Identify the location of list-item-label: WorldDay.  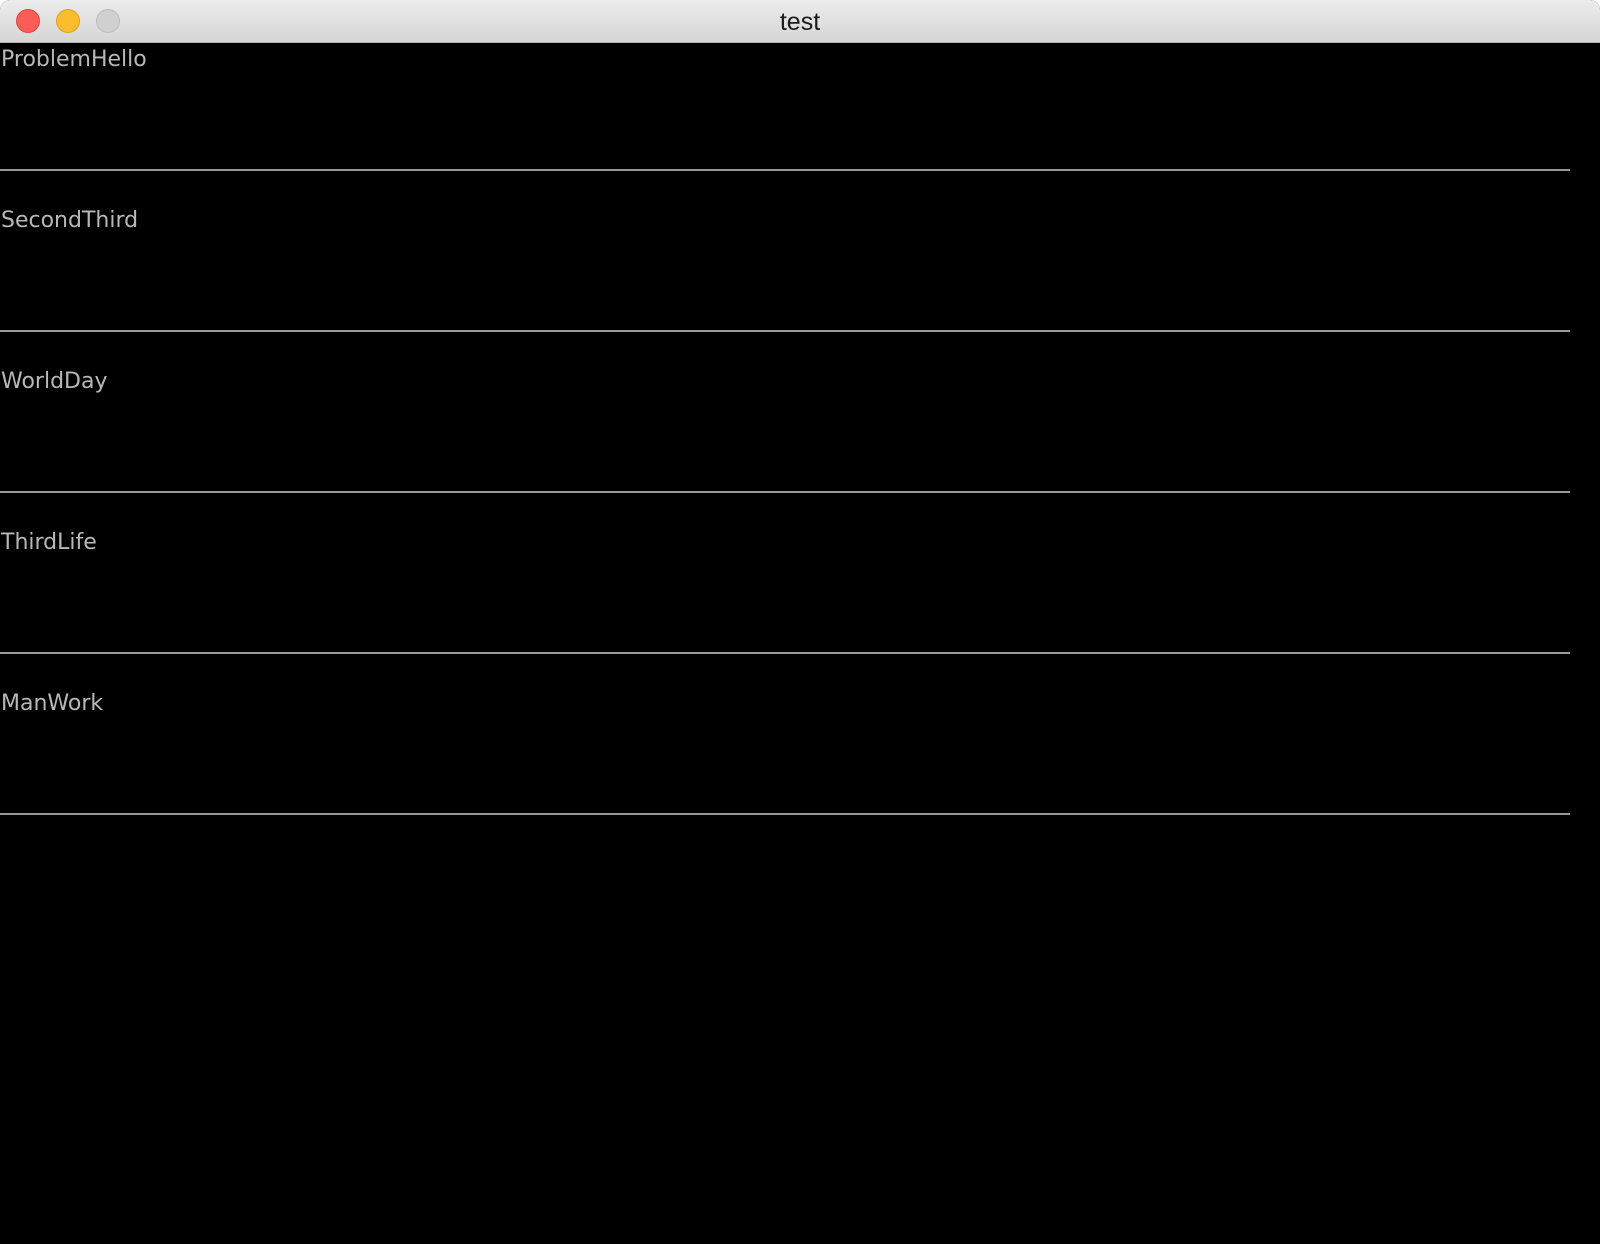
(54, 381).